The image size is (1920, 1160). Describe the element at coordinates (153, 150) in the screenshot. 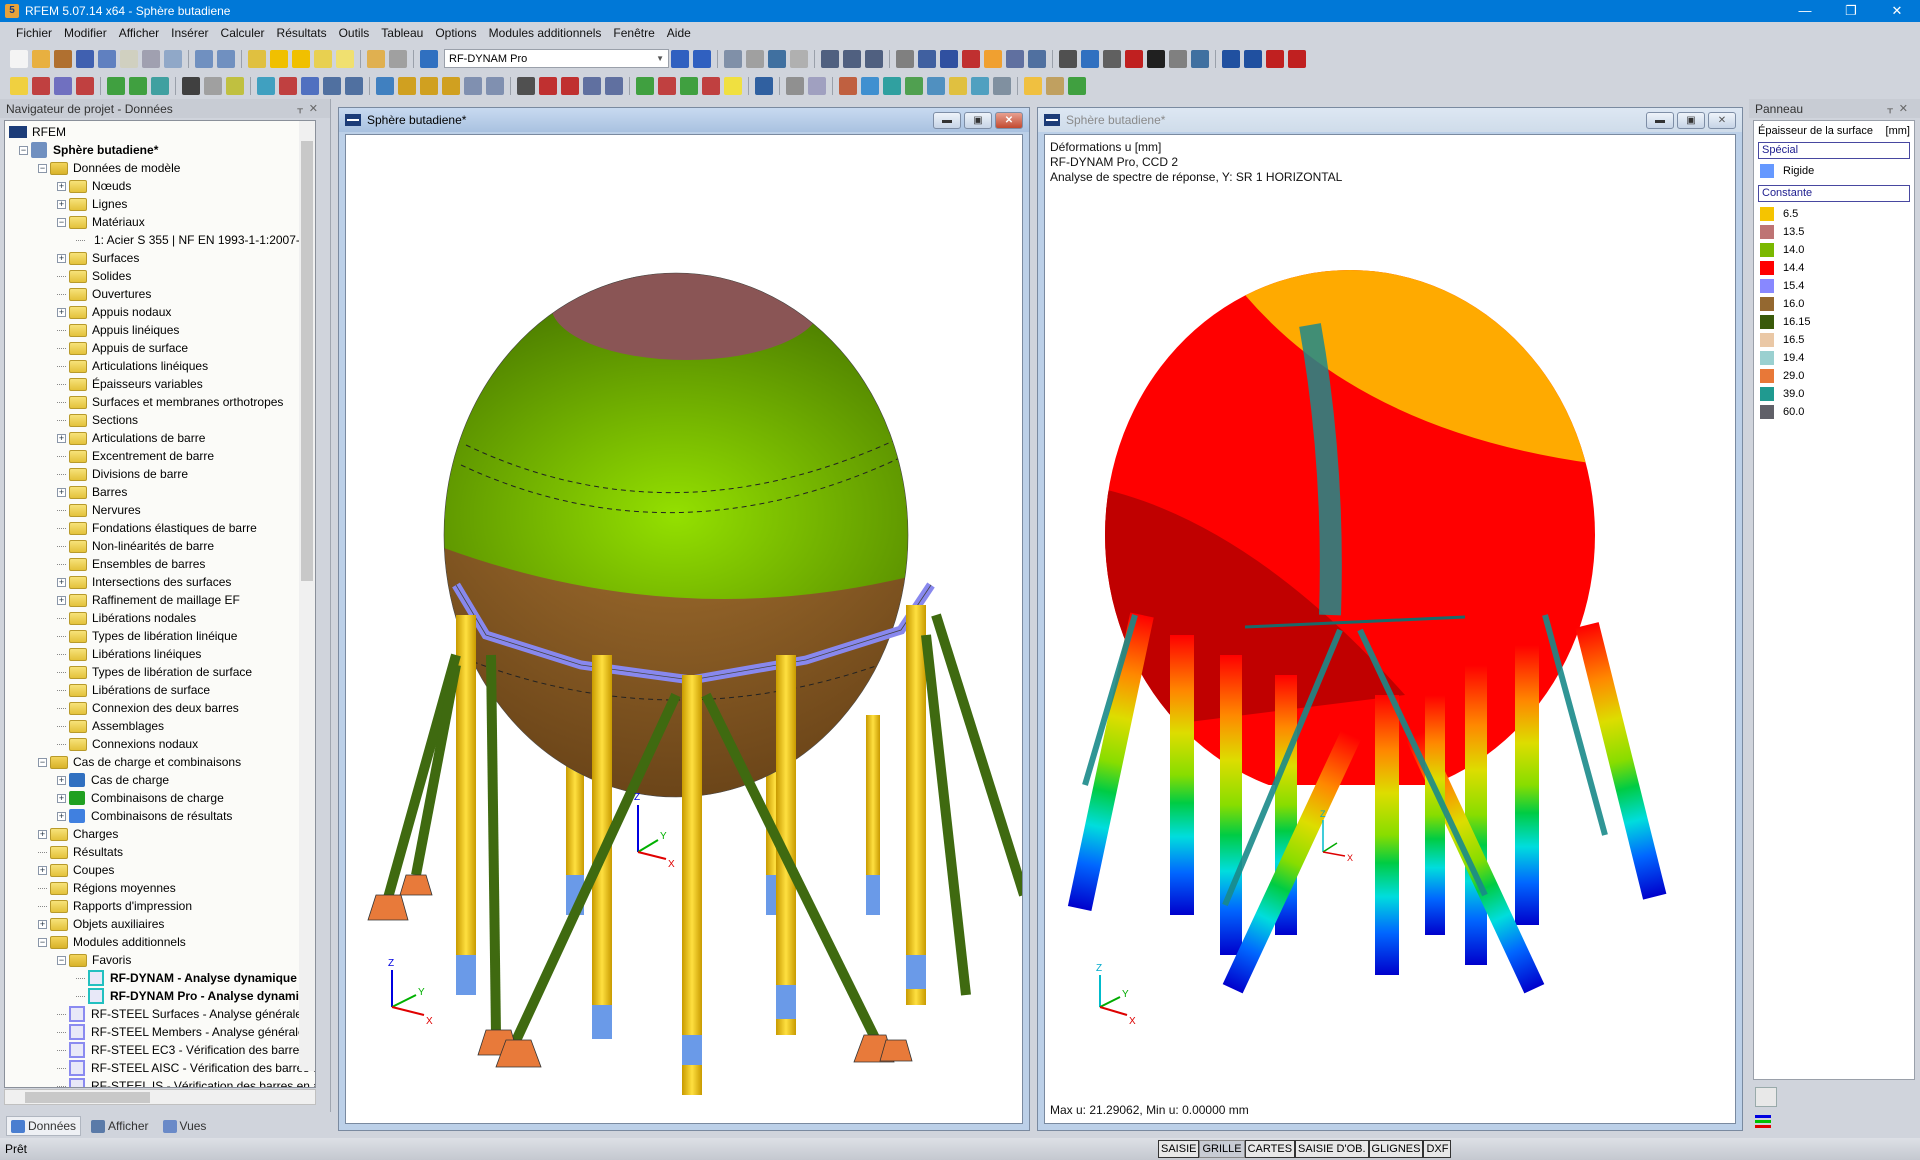

I see `tree-project: − Sphère butadiene*` at that location.